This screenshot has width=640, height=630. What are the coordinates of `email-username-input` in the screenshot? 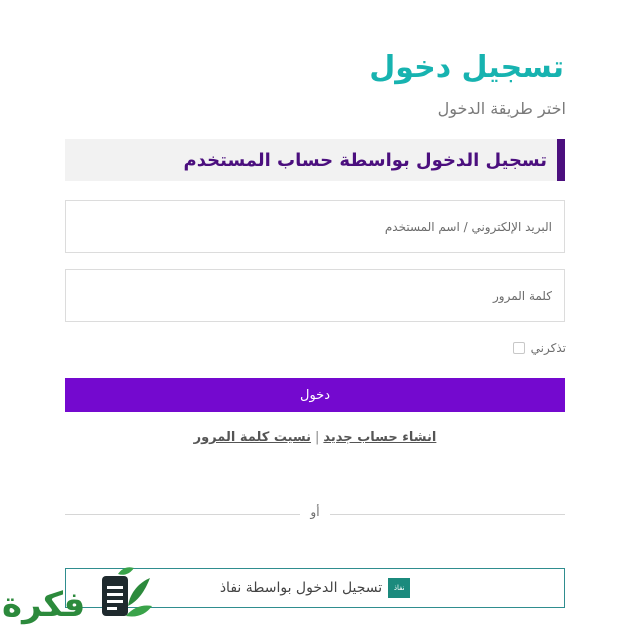 It's located at (315, 226).